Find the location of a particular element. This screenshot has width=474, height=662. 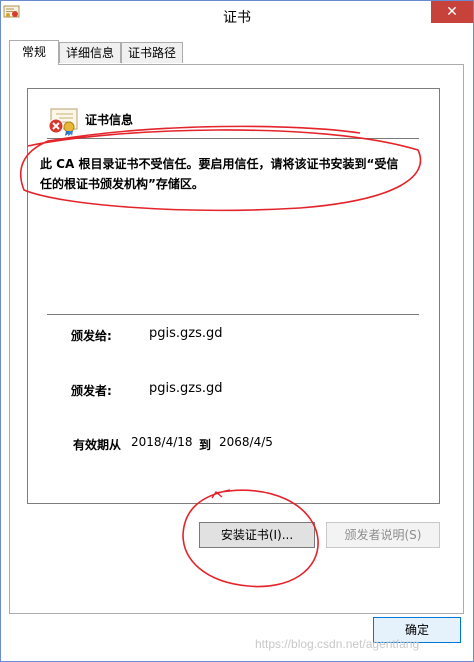

valid-from-value: 2018/4/18 is located at coordinates (162, 442).